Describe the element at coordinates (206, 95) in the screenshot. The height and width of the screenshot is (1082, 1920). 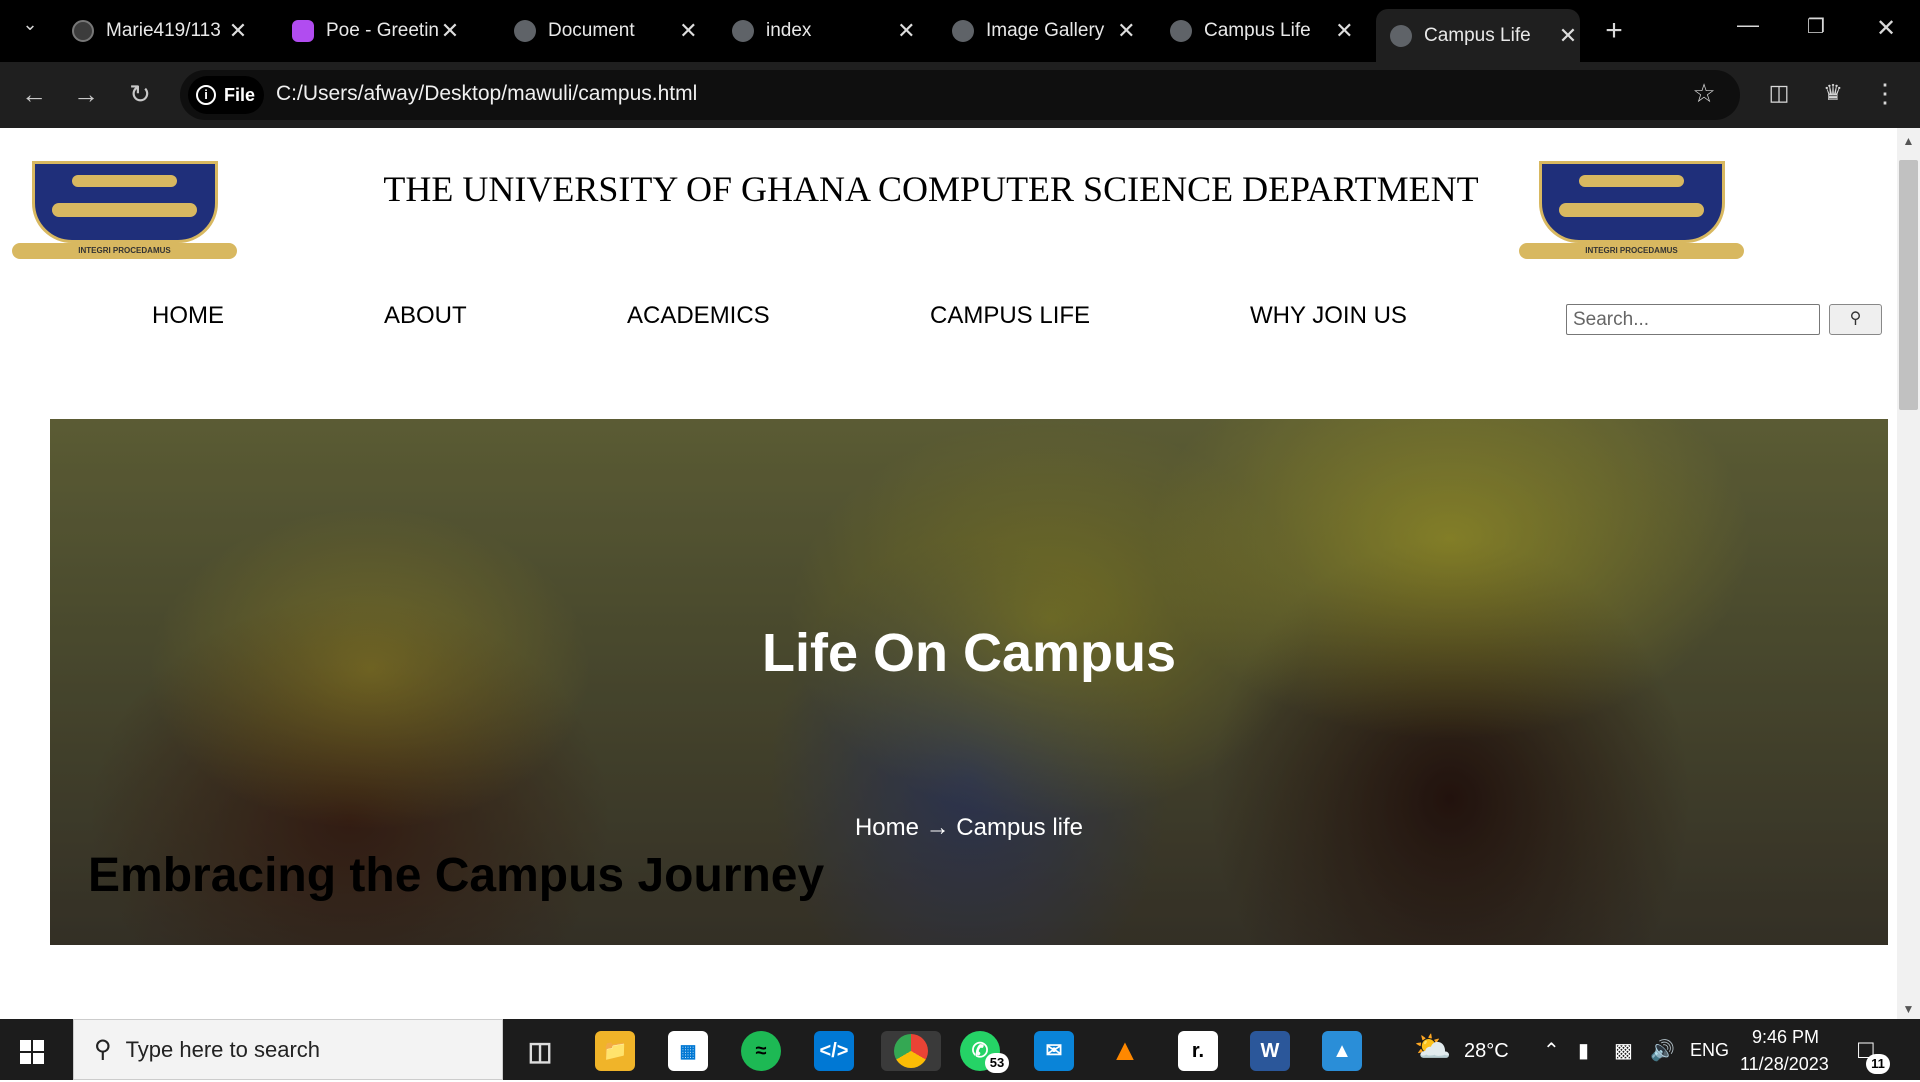
I see `info-icon: i` at that location.